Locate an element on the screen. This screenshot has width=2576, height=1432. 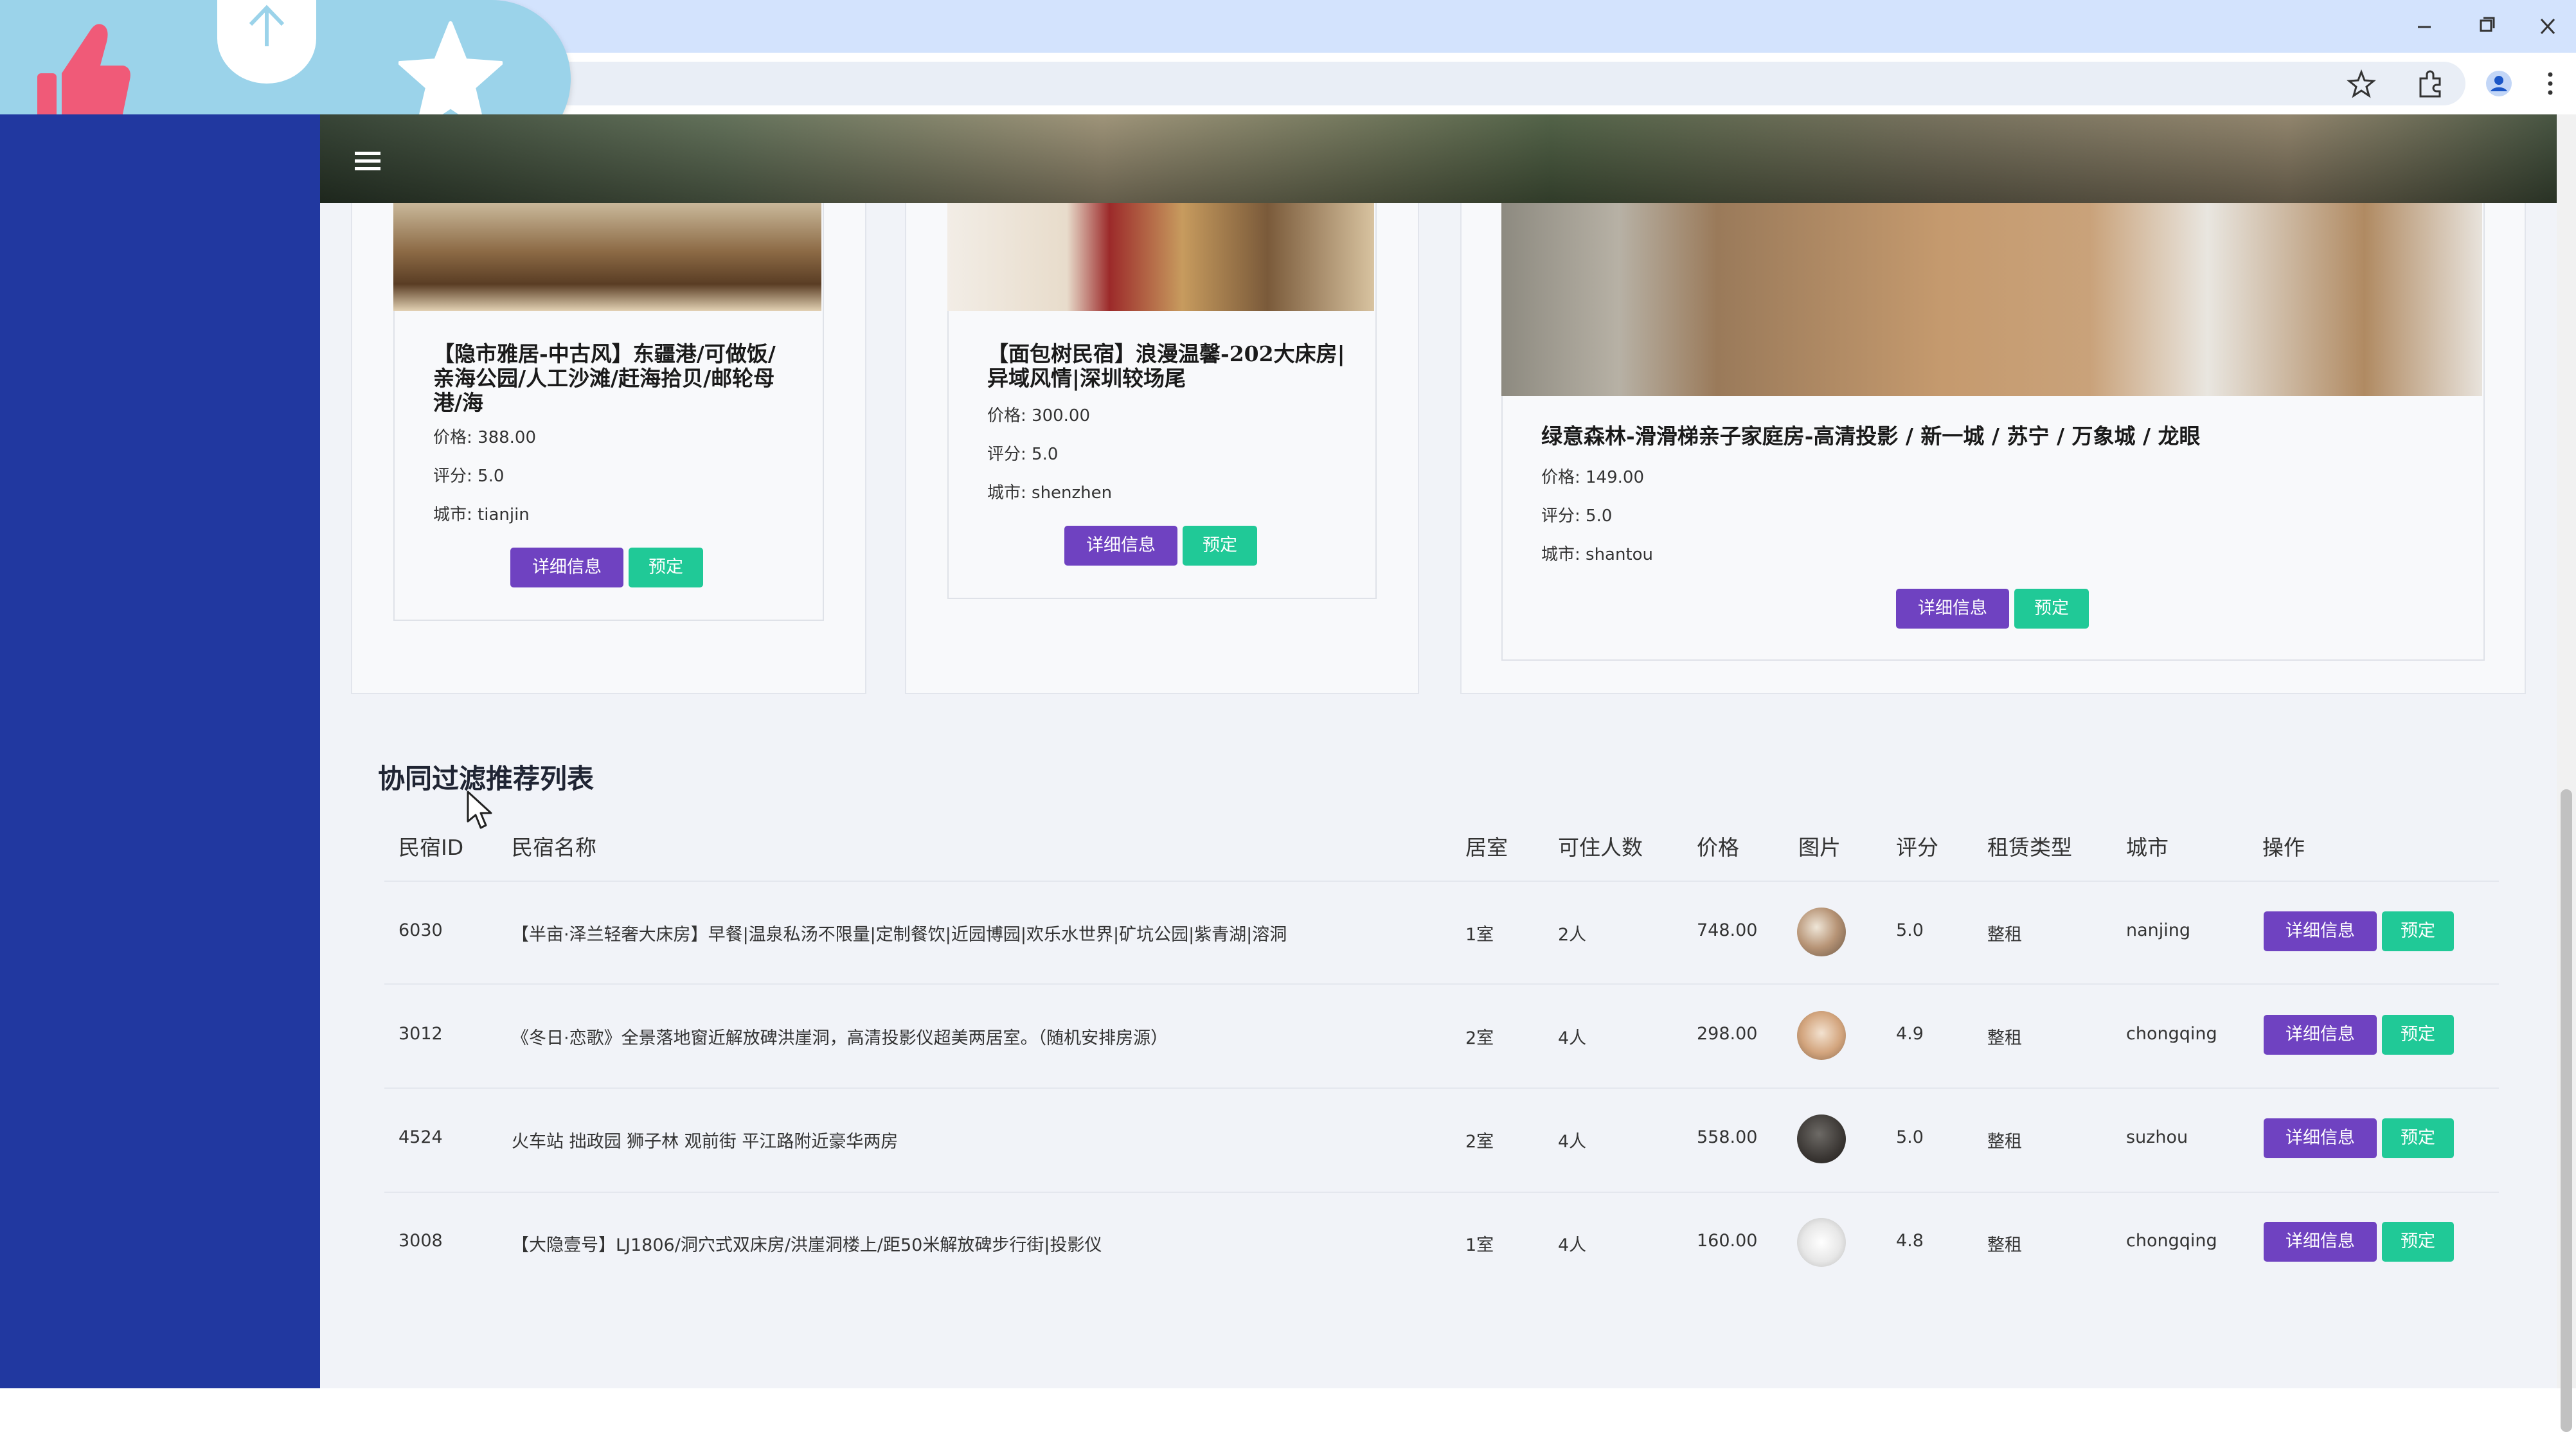
cell-price: 558.00 is located at coordinates (1727, 1137).